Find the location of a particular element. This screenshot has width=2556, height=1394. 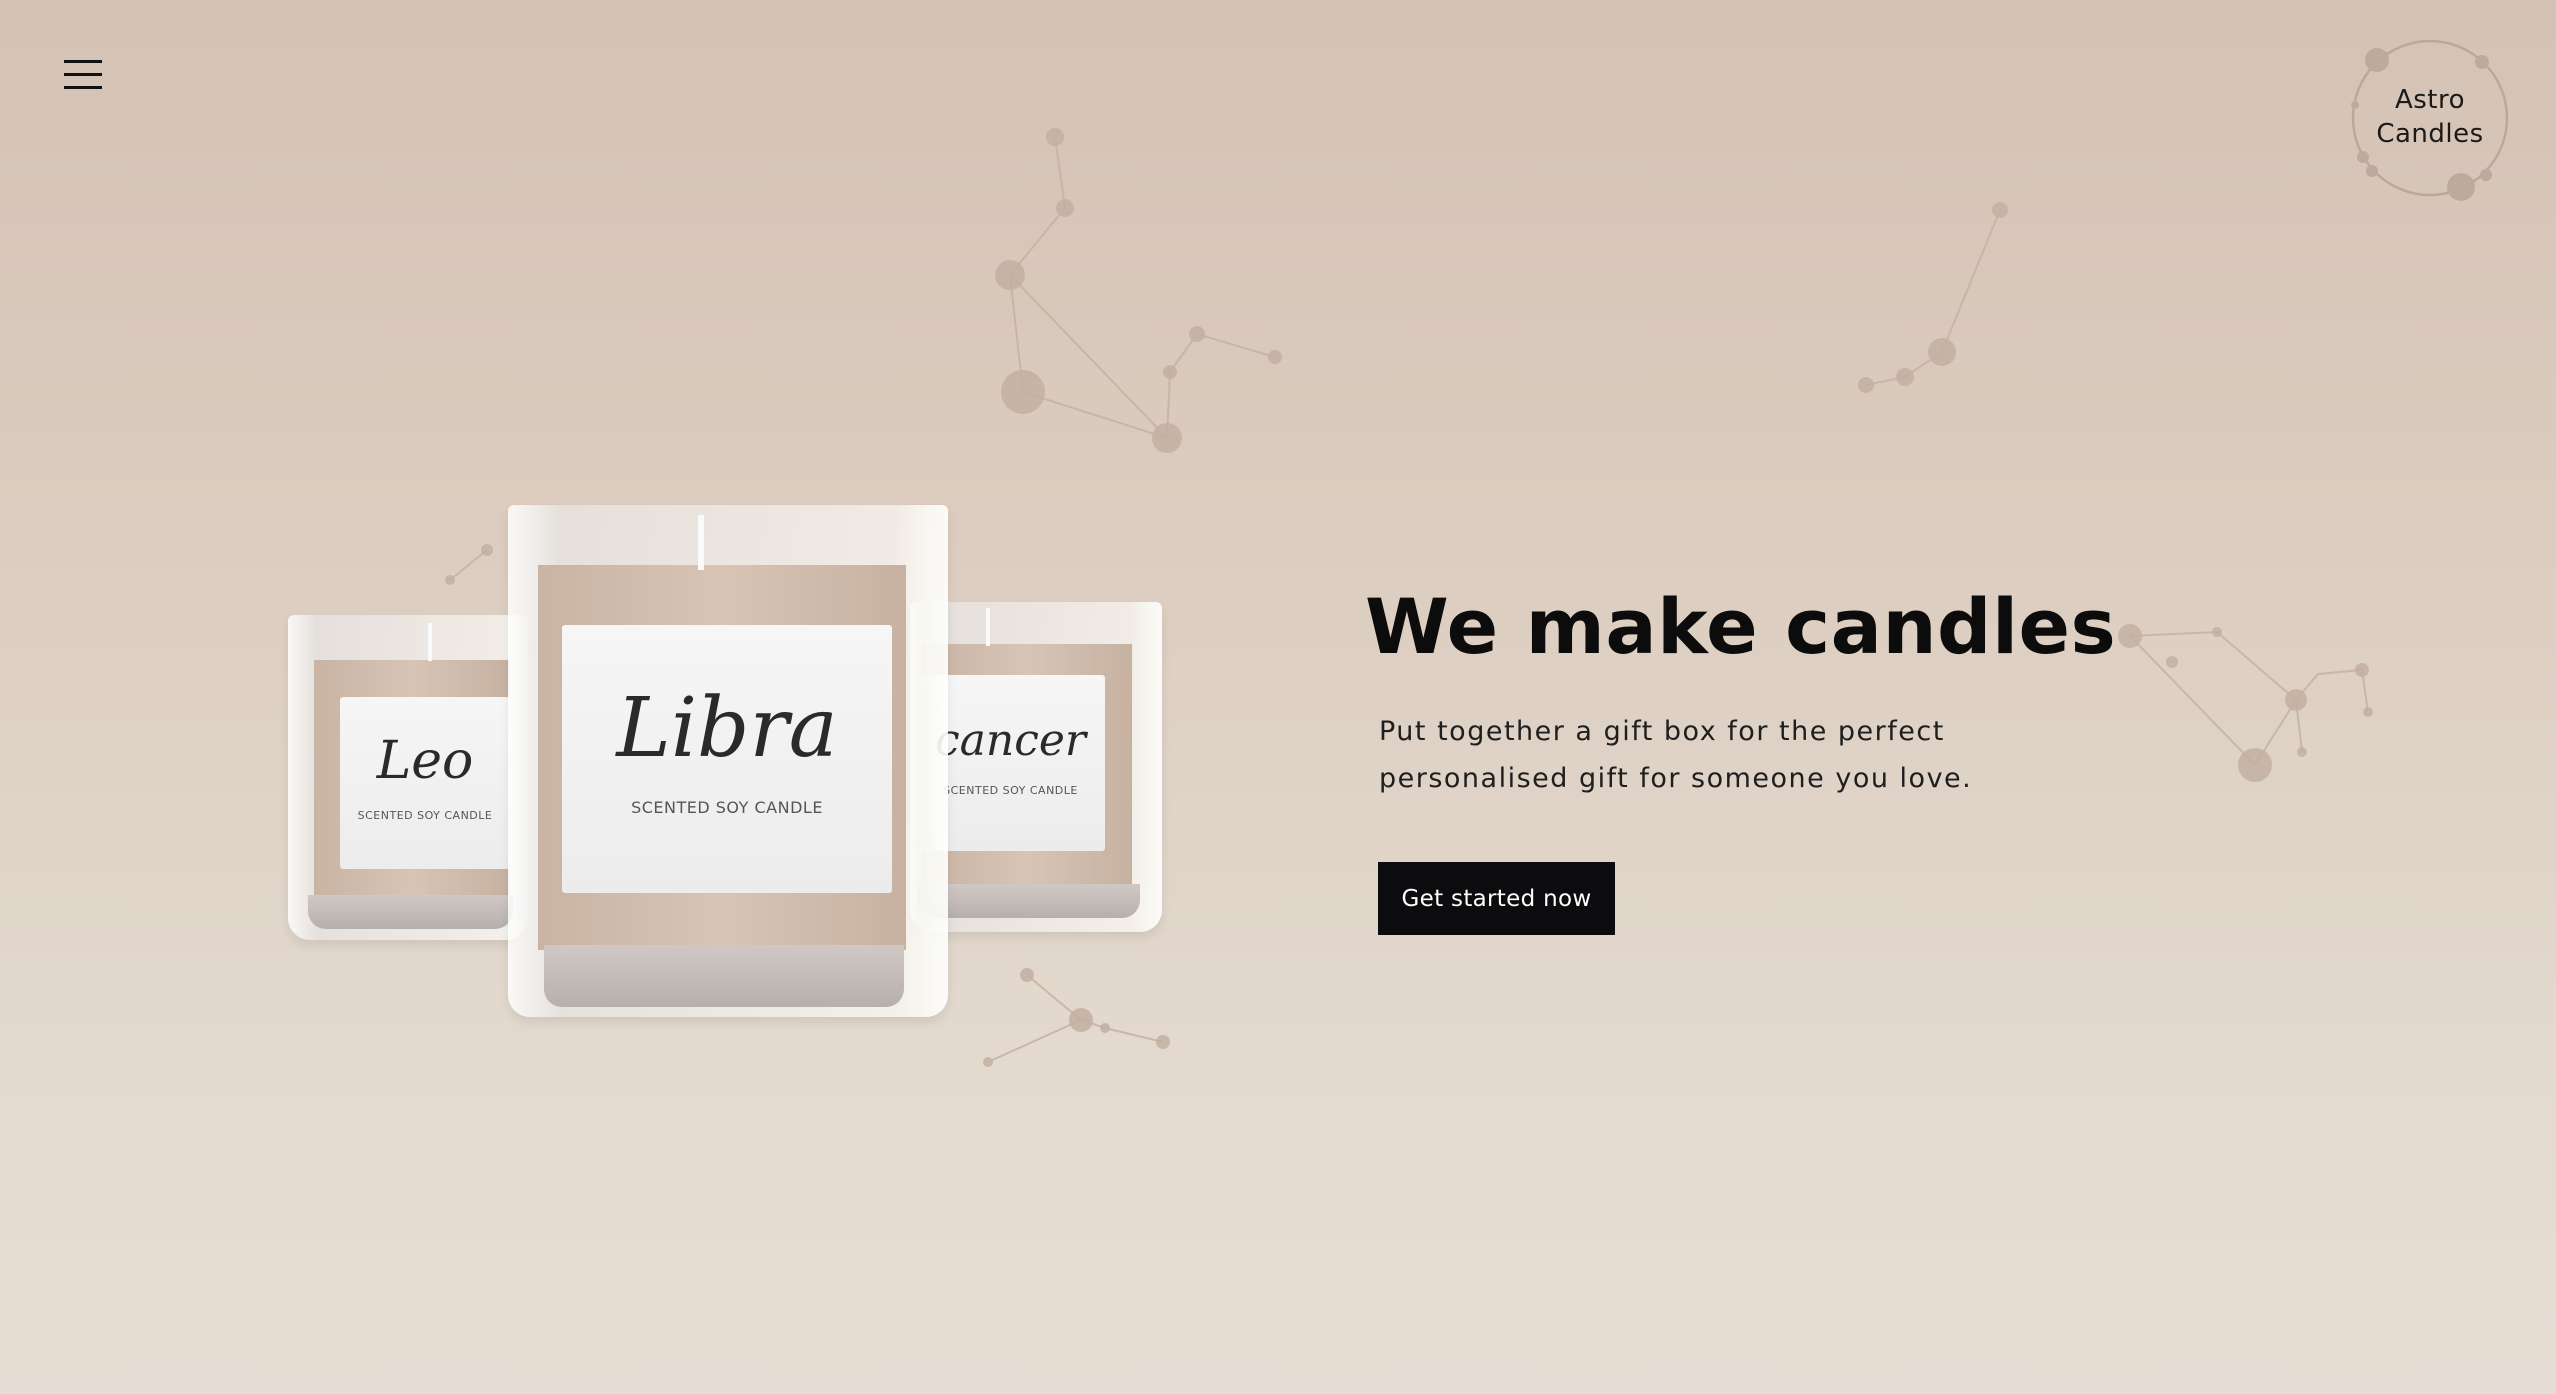

logo-text: Astro Candles is located at coordinates (2430, 117).